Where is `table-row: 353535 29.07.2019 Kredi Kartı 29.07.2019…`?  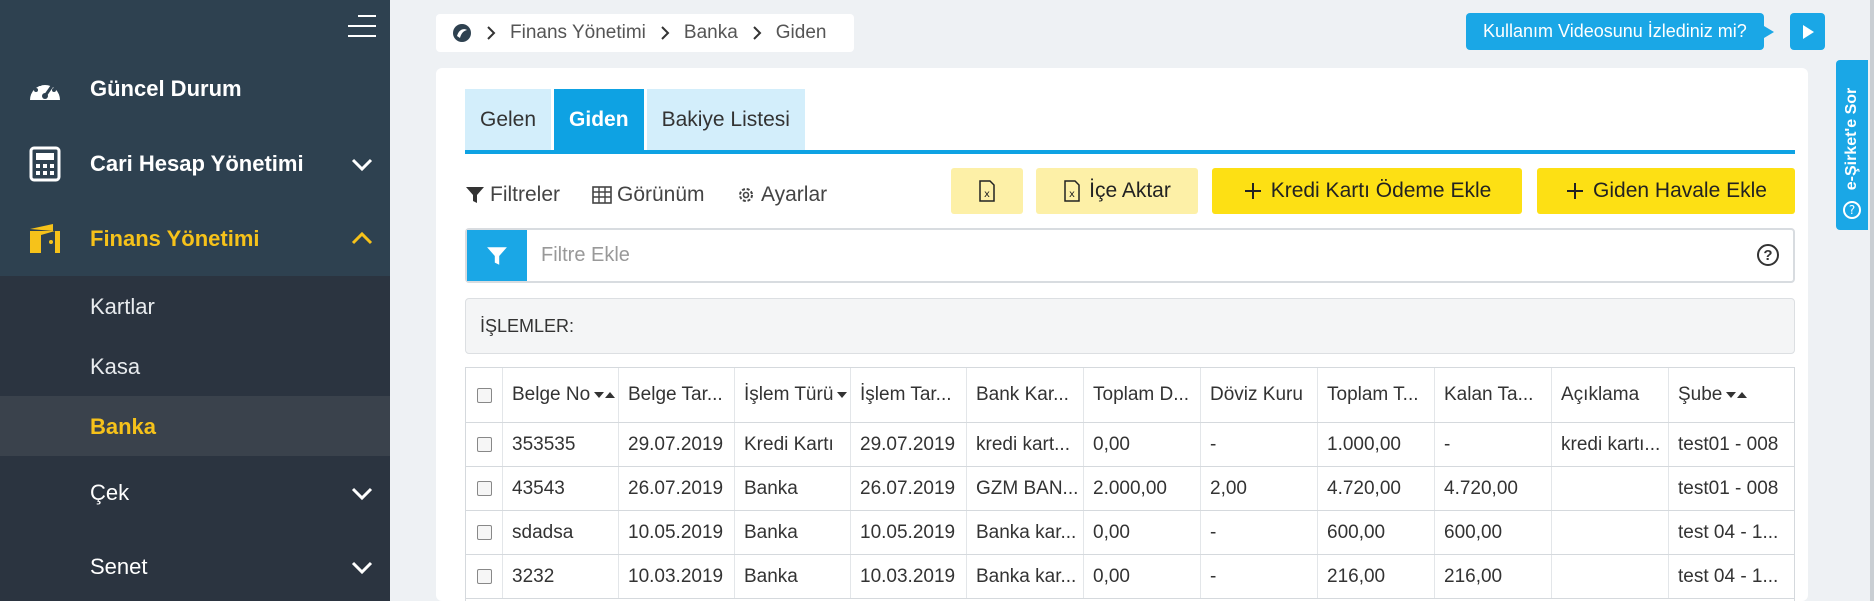 table-row: 353535 29.07.2019 Kredi Kartı 29.07.2019… is located at coordinates (1130, 445).